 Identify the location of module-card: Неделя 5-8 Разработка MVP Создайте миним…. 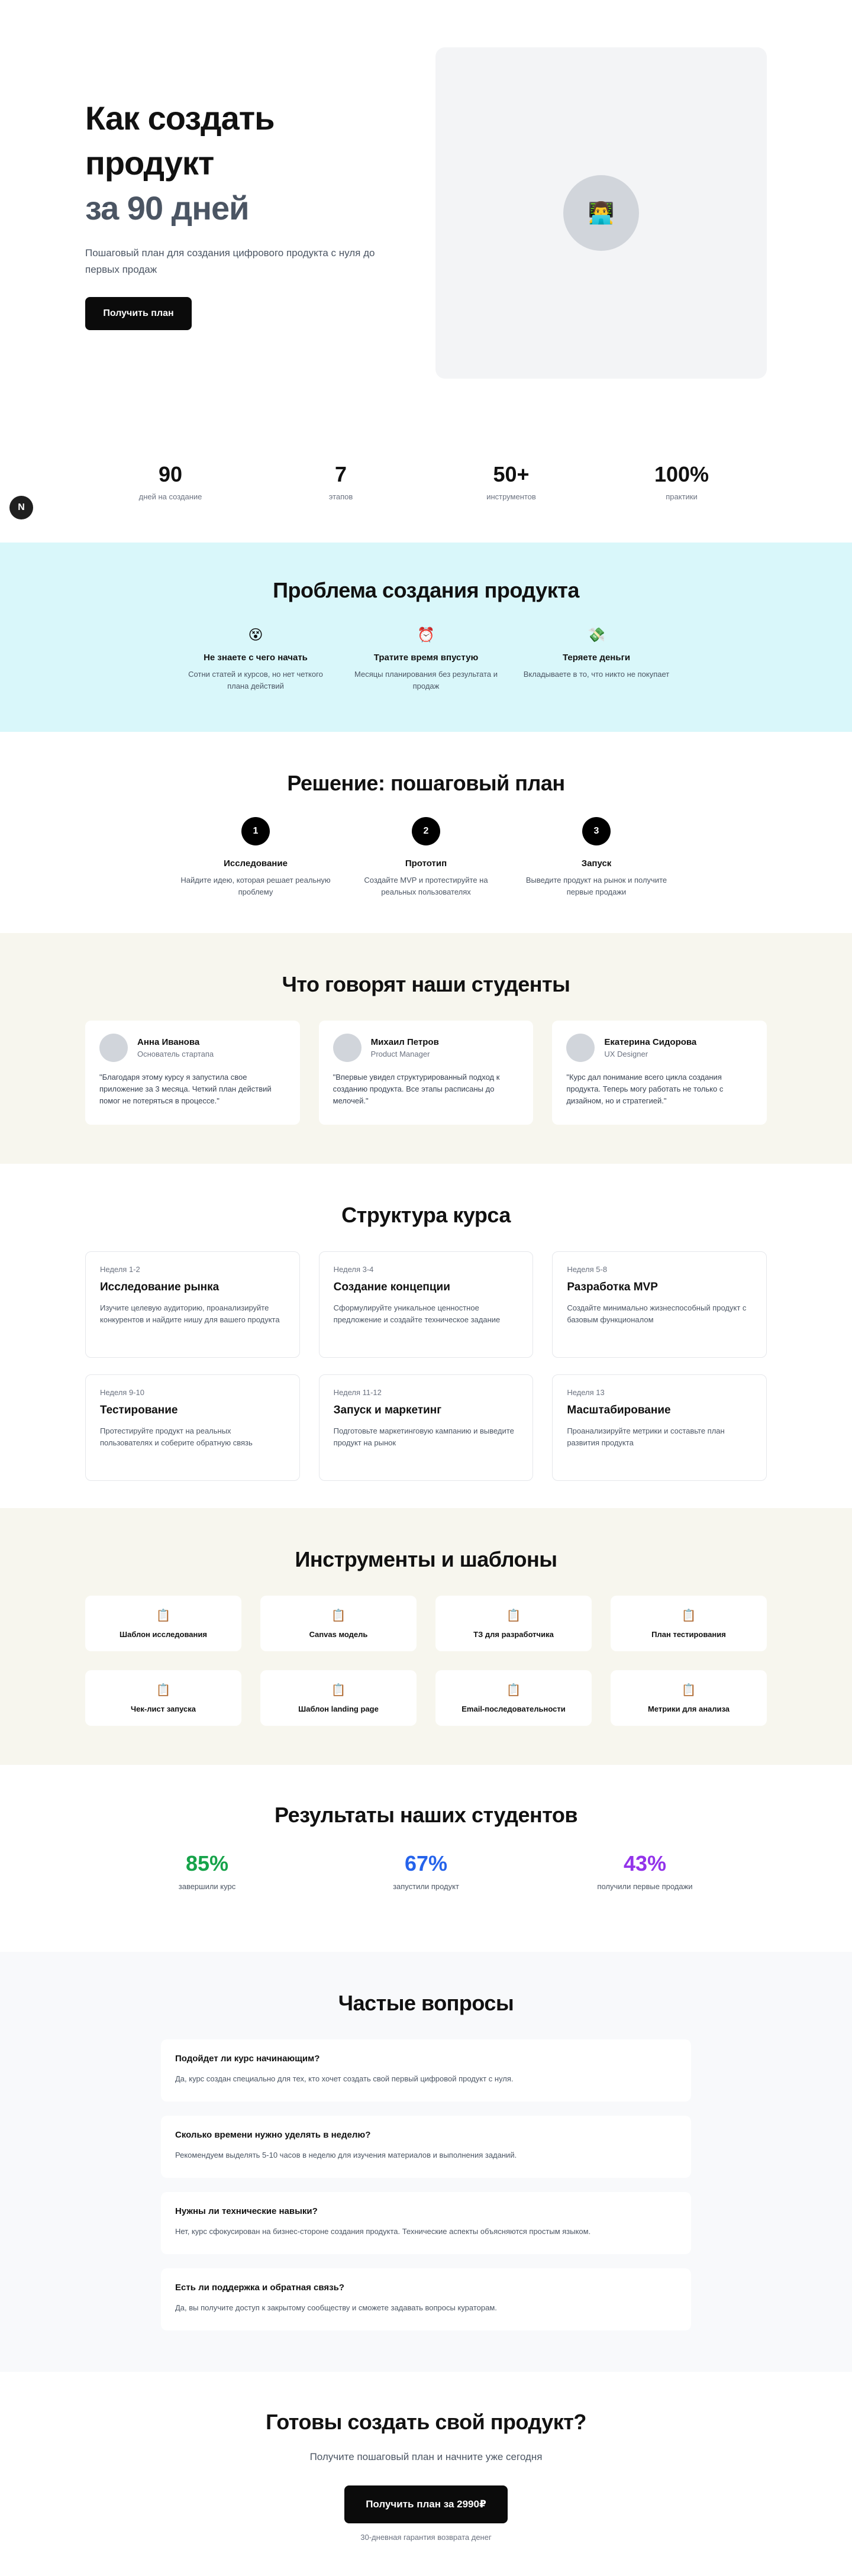
(659, 1304).